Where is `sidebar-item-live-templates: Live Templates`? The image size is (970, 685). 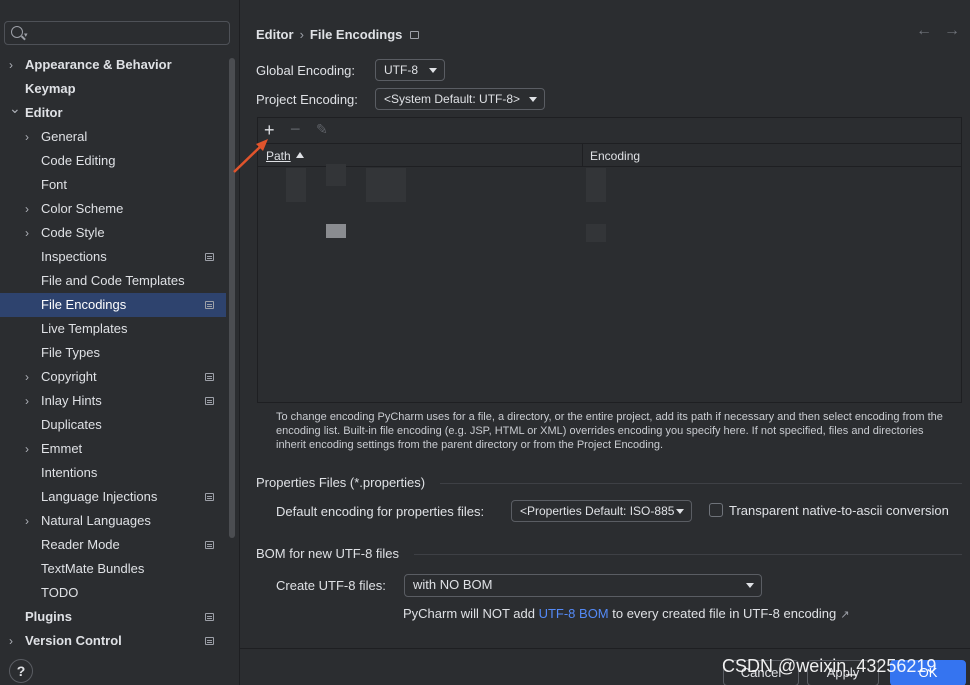 sidebar-item-live-templates: Live Templates is located at coordinates (113, 329).